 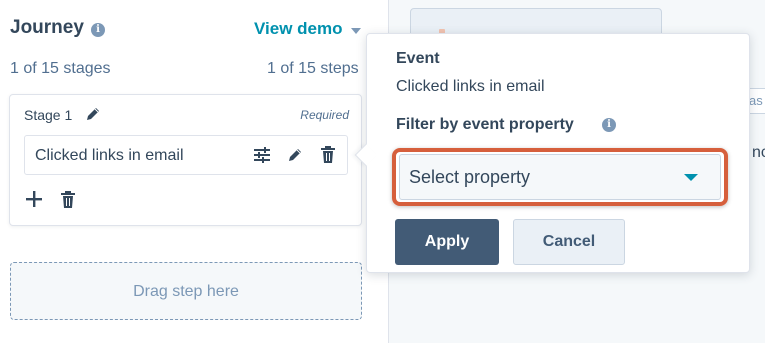 I want to click on edit-stage-pencil-icon, so click(x=93, y=116).